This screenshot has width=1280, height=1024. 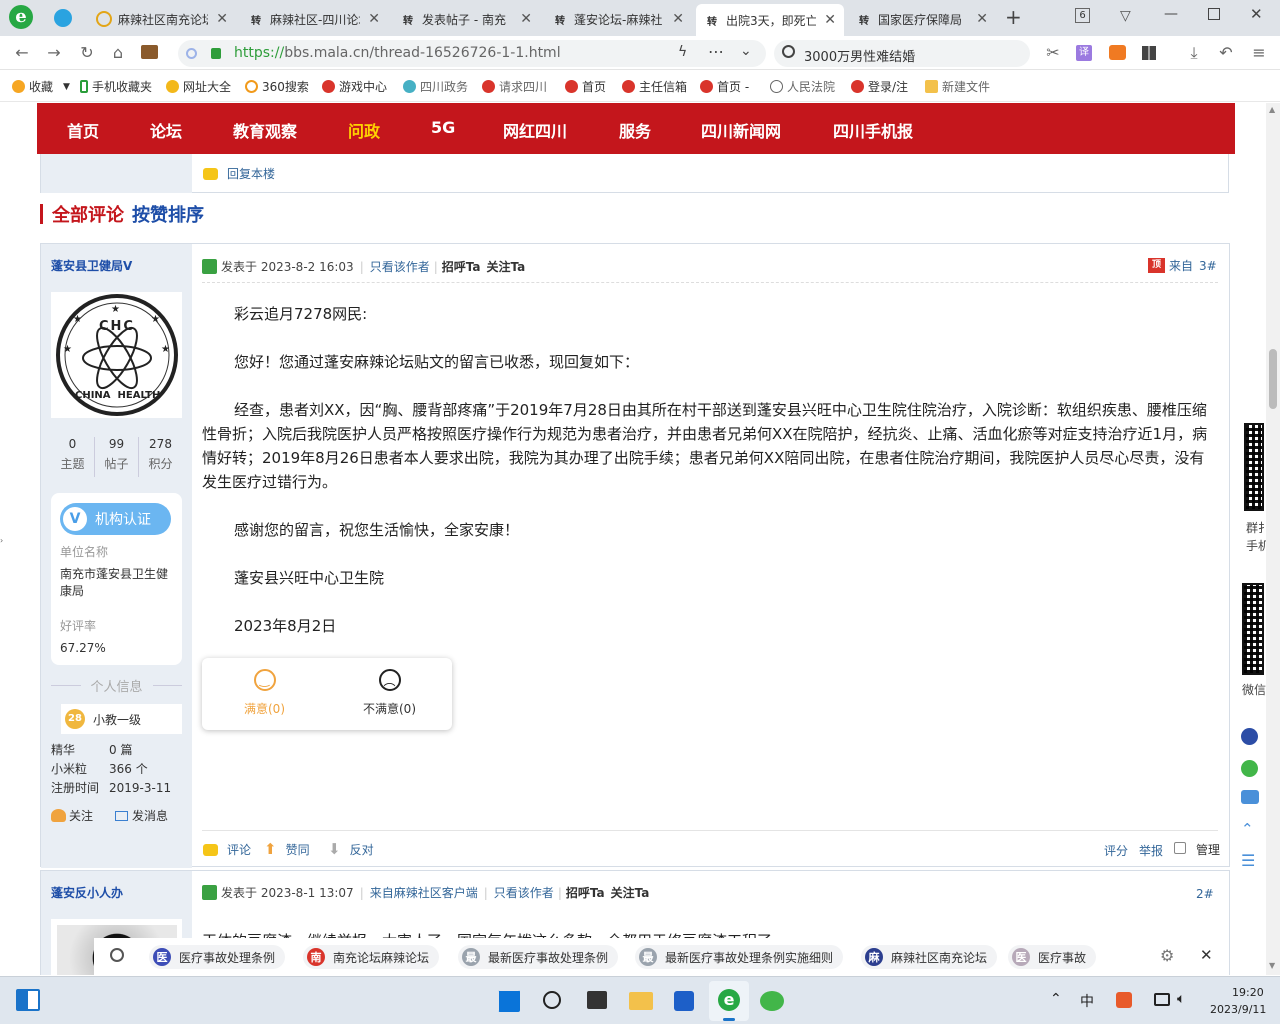 What do you see at coordinates (597, 1000) in the screenshot?
I see `task-view-icon` at bounding box center [597, 1000].